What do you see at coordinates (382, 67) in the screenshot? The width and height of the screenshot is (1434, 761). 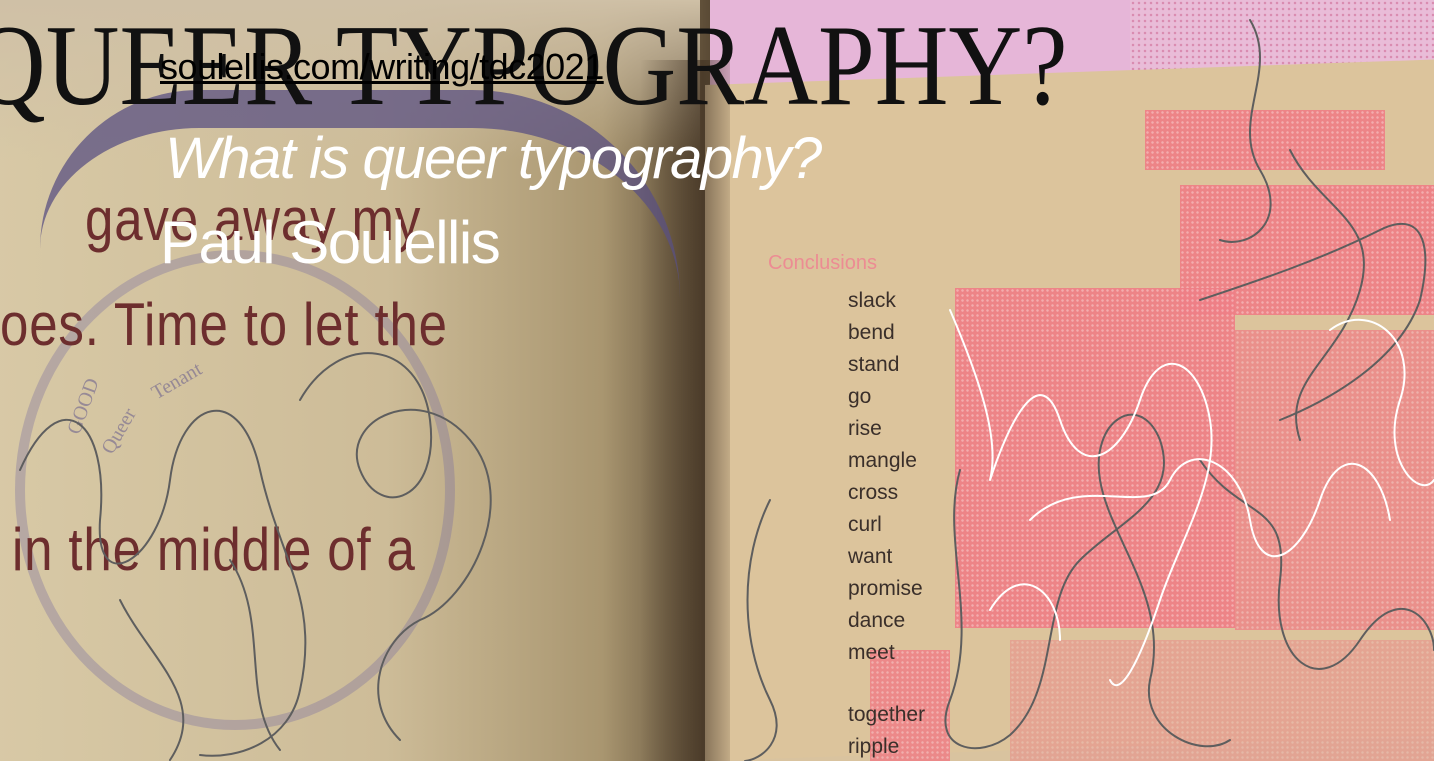 I see `source-url-link: soulellis.com/writing/tdc2021` at bounding box center [382, 67].